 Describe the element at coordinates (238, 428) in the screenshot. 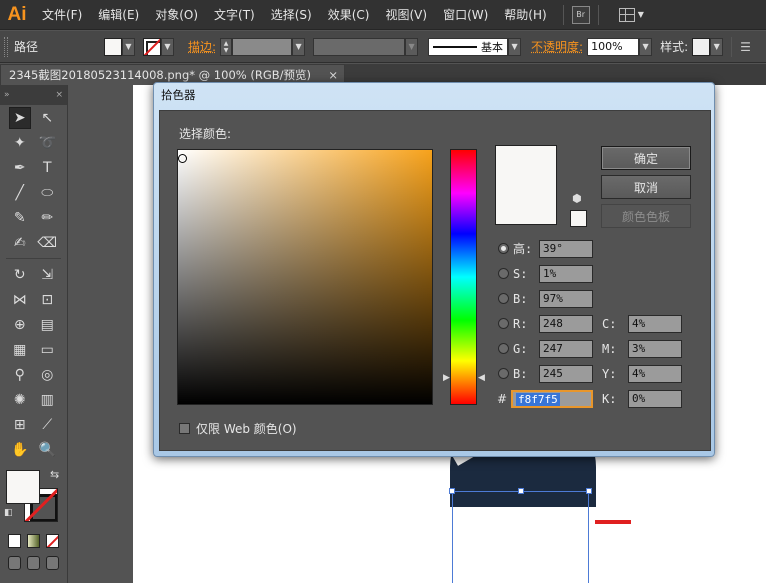

I see `web-colors-only-option: 仅限 Web 颜色(O)` at that location.